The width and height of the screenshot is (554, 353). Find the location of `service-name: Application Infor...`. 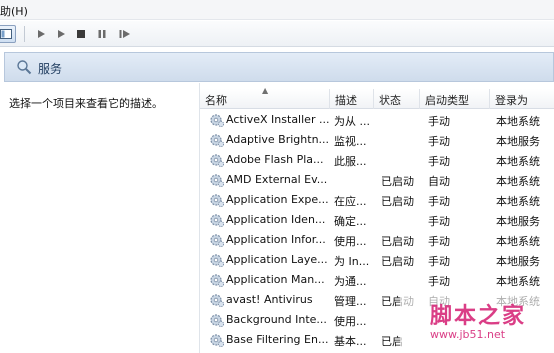

service-name: Application Infor... is located at coordinates (276, 239).